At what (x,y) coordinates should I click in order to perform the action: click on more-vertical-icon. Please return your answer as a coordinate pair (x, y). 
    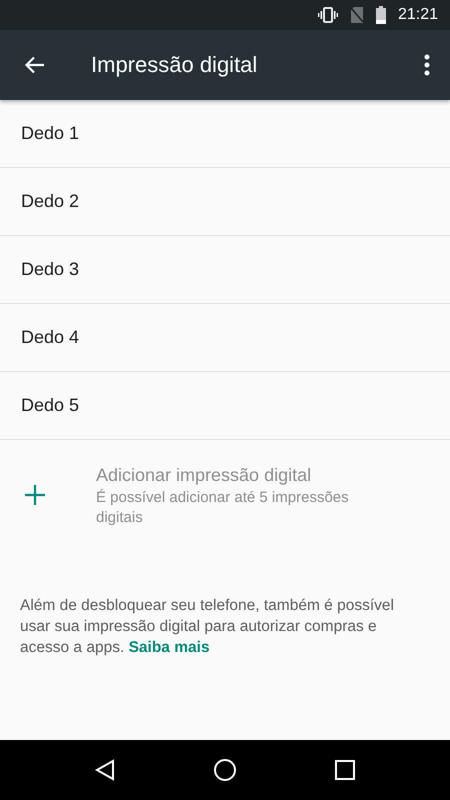
    Looking at the image, I should click on (427, 65).